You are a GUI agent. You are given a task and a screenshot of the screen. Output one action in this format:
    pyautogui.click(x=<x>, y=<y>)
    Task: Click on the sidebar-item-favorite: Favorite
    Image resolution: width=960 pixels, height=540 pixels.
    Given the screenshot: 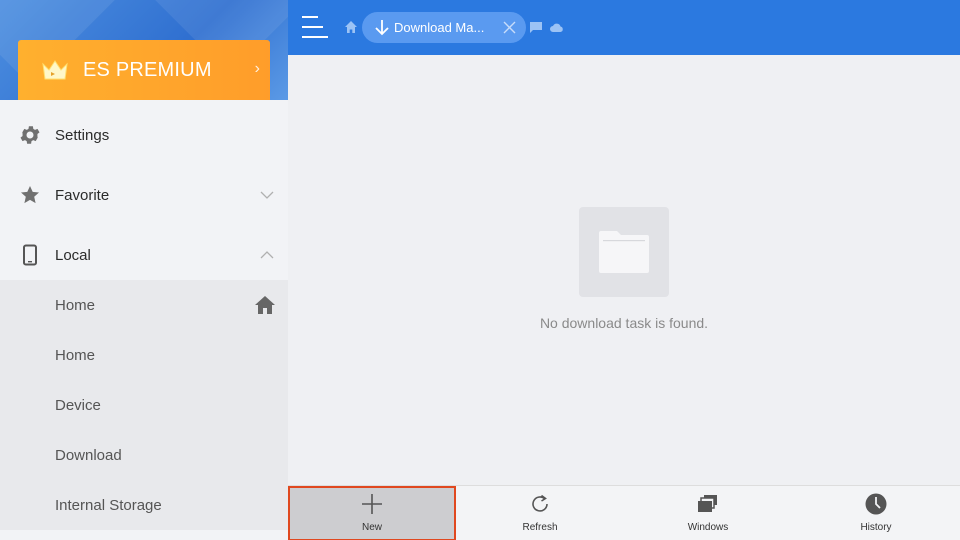 What is the action you would take?
    pyautogui.click(x=144, y=195)
    